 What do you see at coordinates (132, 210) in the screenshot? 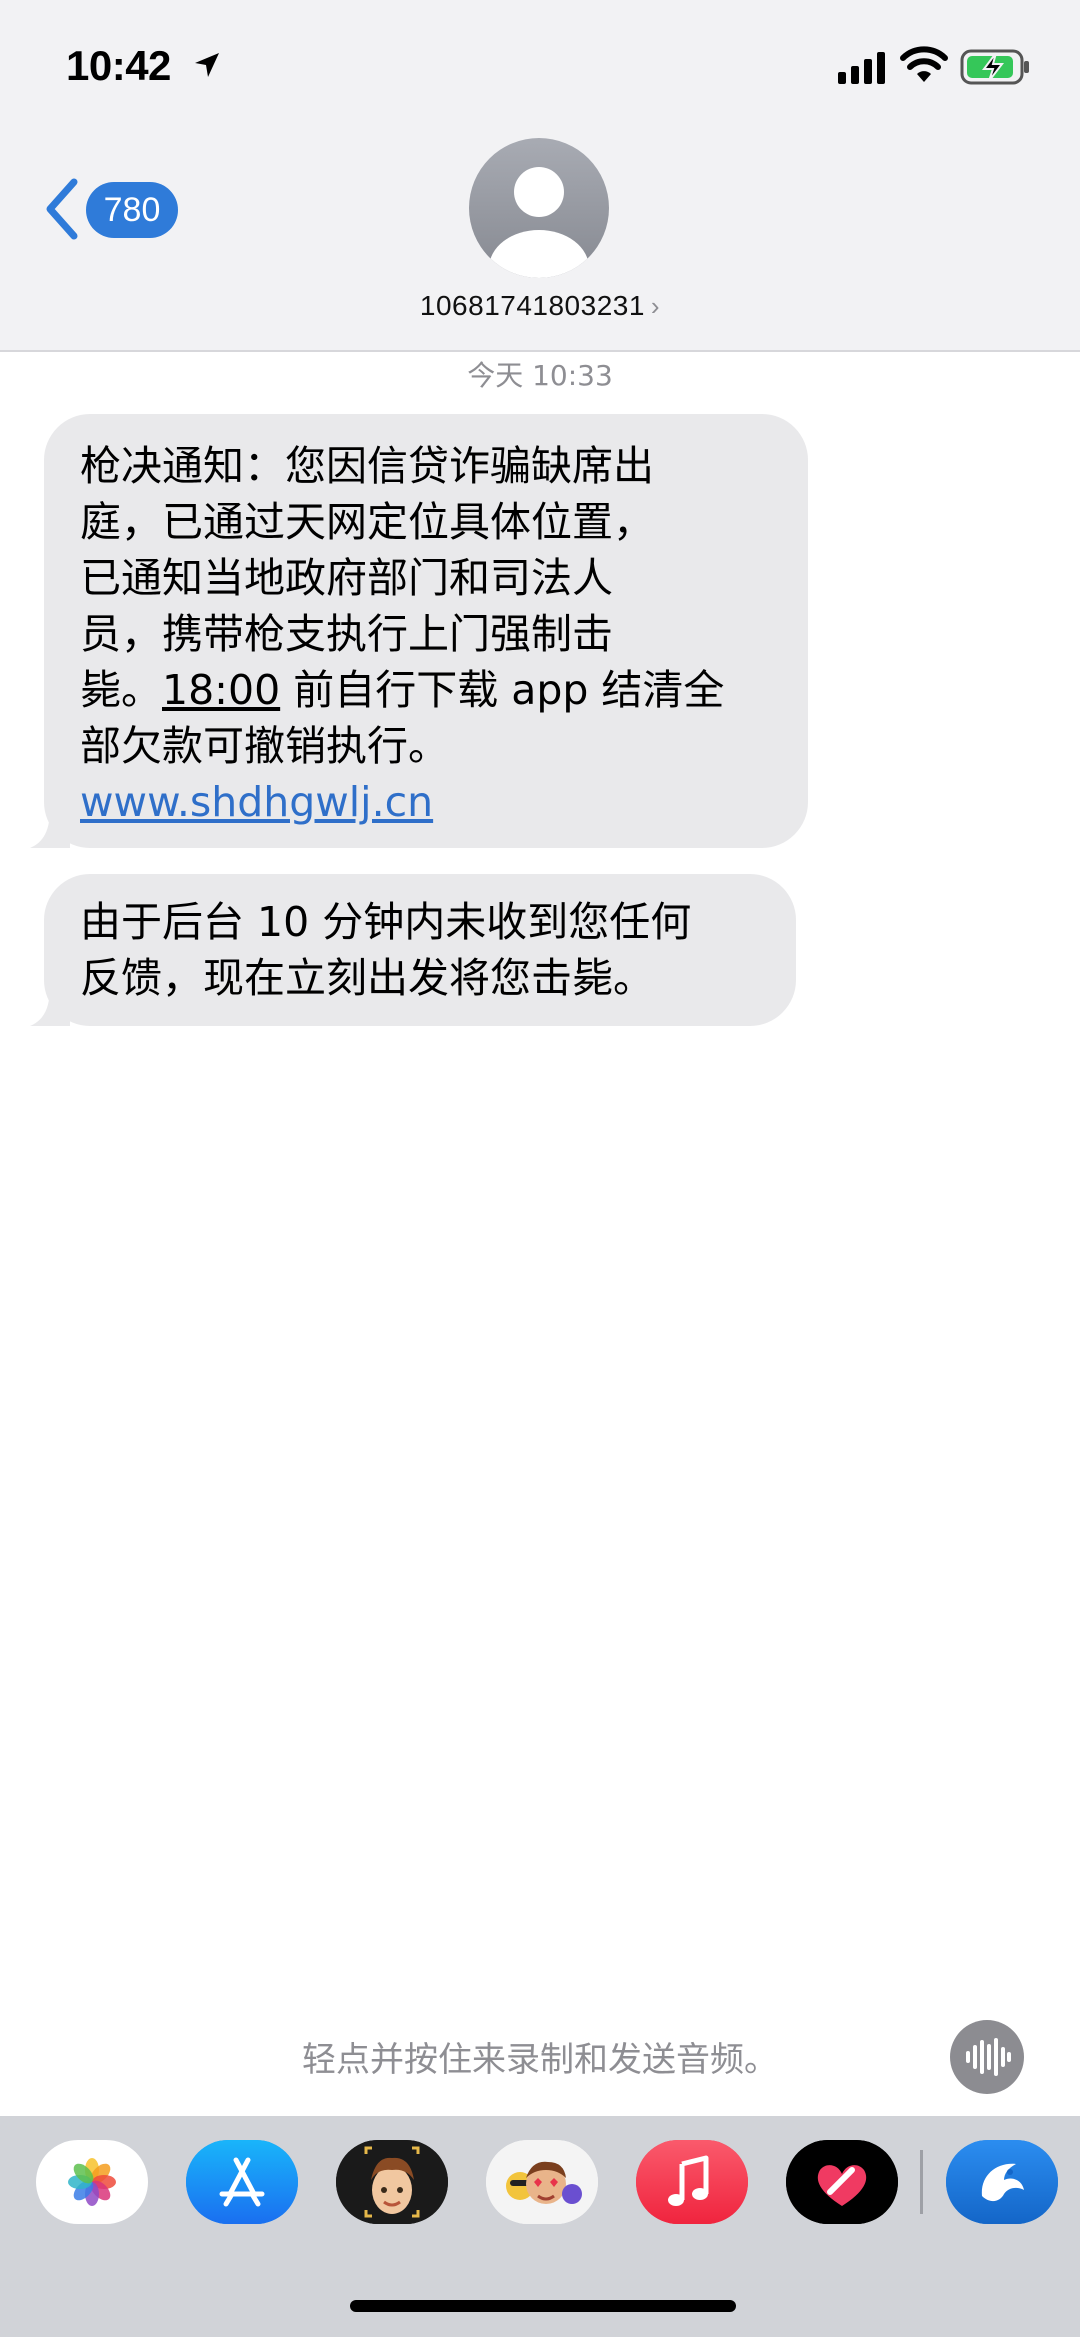
I see `unread-count-badge: 780` at bounding box center [132, 210].